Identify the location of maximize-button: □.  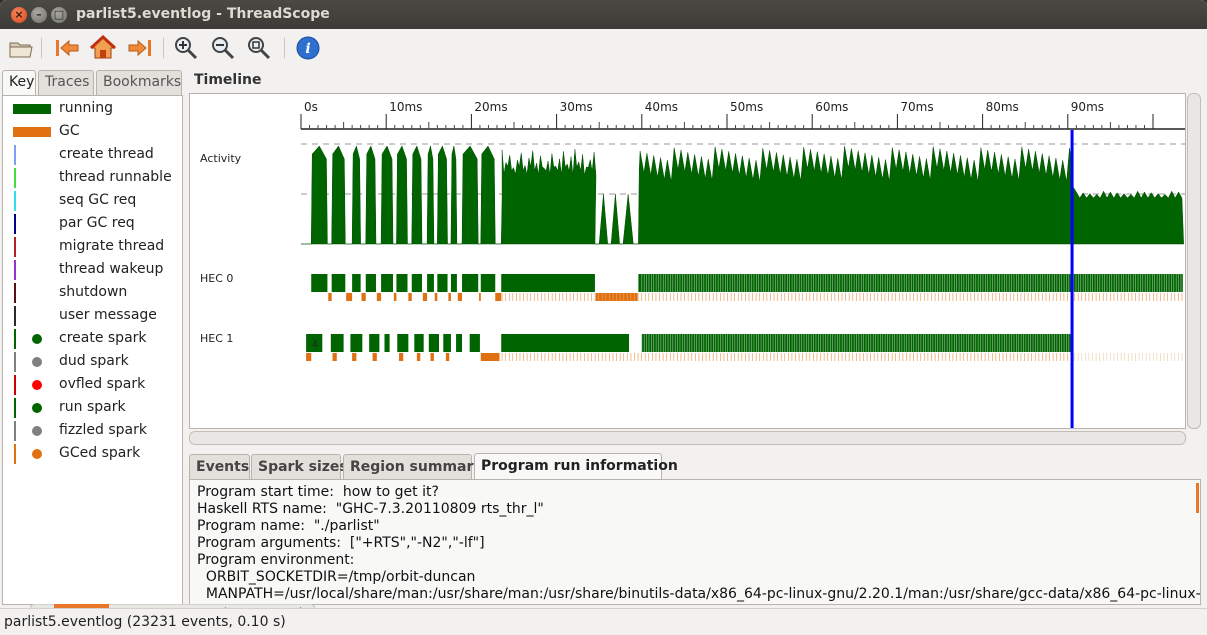
(59, 15).